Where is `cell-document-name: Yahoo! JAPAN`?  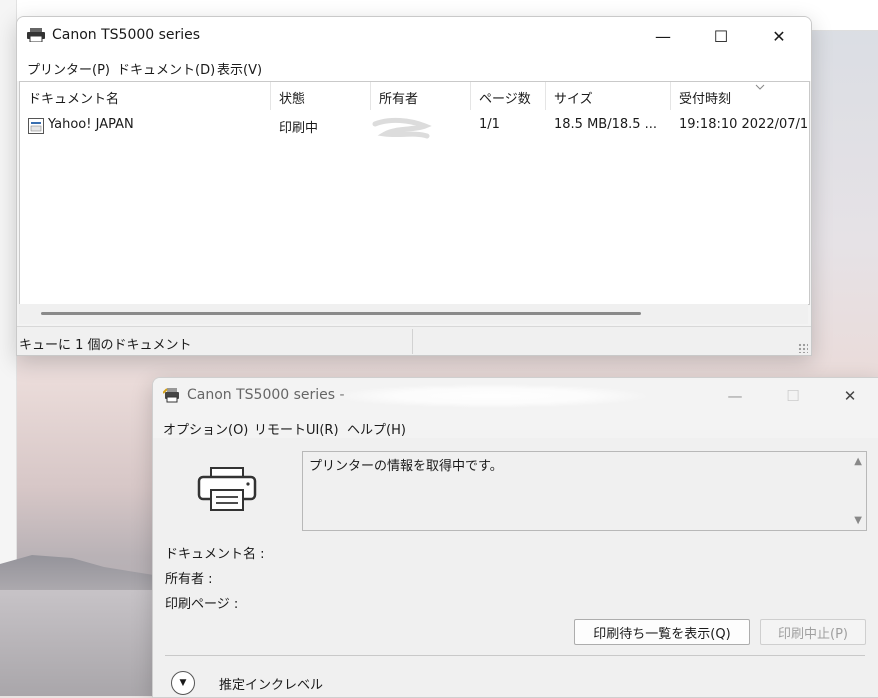
cell-document-name: Yahoo! JAPAN is located at coordinates (91, 124).